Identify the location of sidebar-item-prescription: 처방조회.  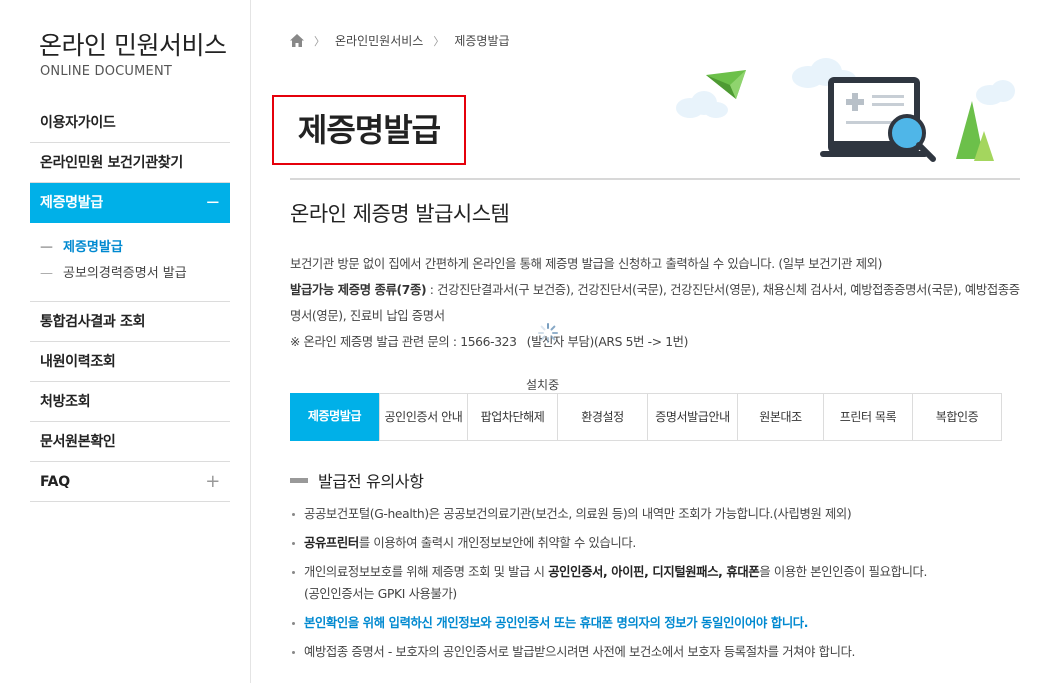
(130, 402).